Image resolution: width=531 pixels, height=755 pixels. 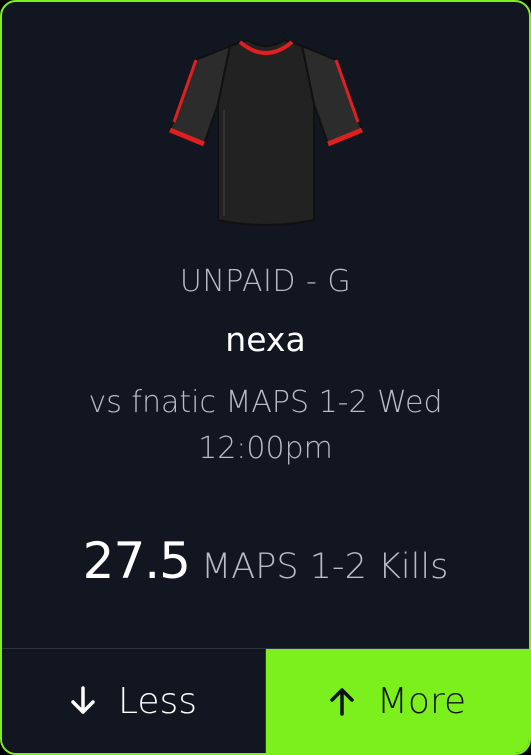 What do you see at coordinates (325, 567) in the screenshot?
I see `stat-type: MAPS 1-2 Kills` at bounding box center [325, 567].